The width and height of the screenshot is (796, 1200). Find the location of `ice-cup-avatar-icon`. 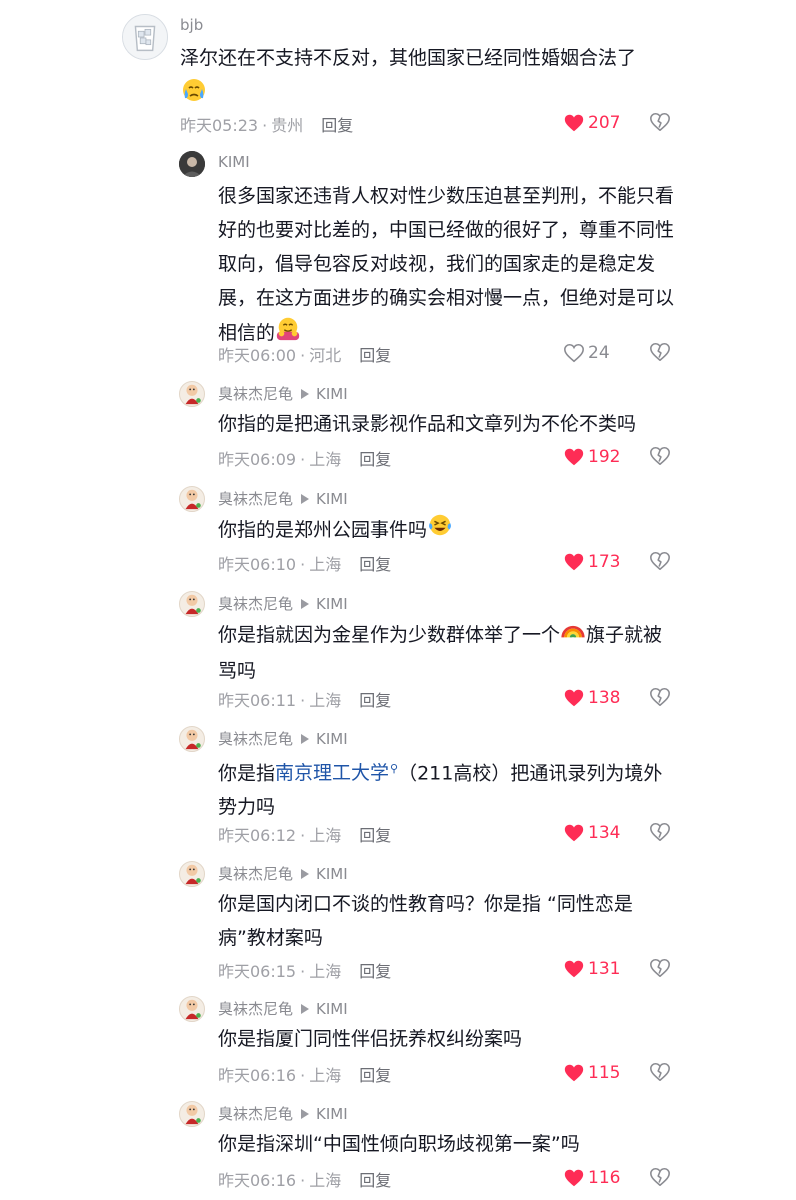

ice-cup-avatar-icon is located at coordinates (145, 37).